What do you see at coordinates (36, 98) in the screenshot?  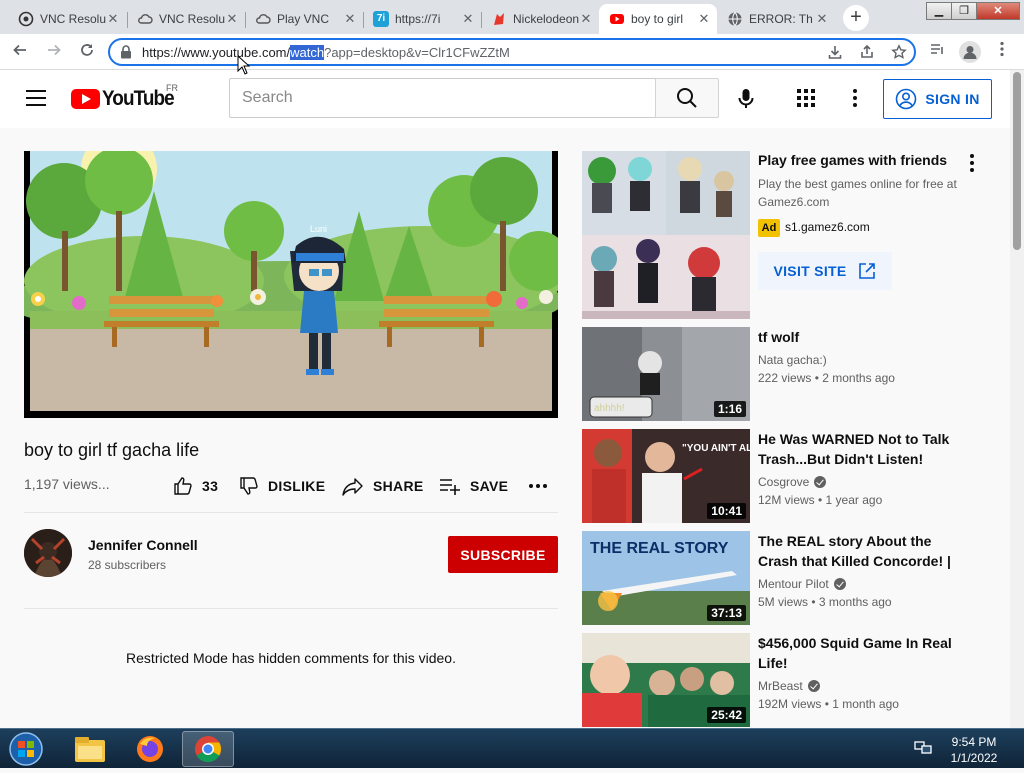 I see `guide-menu-icon` at bounding box center [36, 98].